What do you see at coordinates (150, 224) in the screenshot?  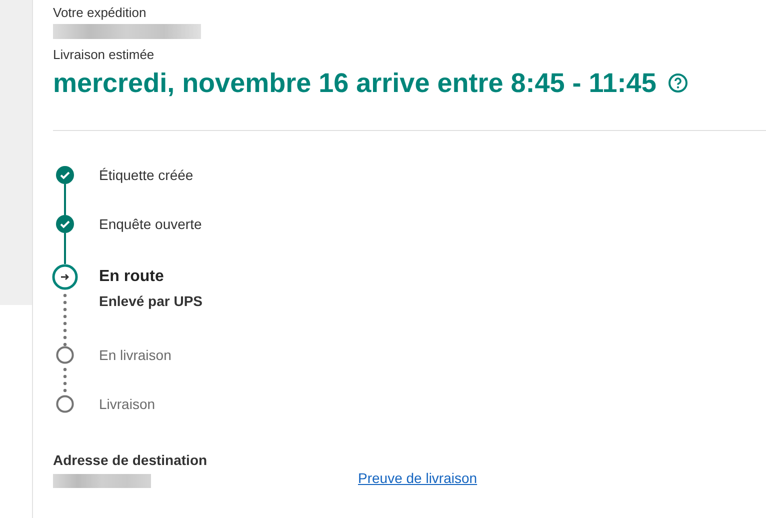 I see `step-title: Enquête ouverte` at bounding box center [150, 224].